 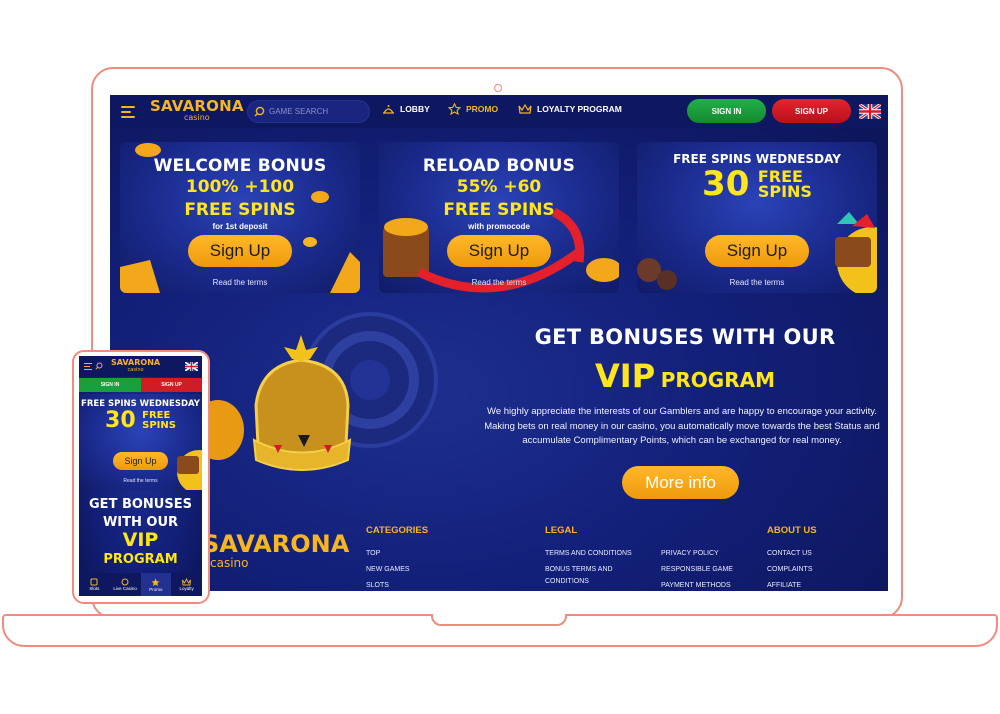 What do you see at coordinates (171, 385) in the screenshot?
I see `mobile-sign-up-button: SIGN UP` at bounding box center [171, 385].